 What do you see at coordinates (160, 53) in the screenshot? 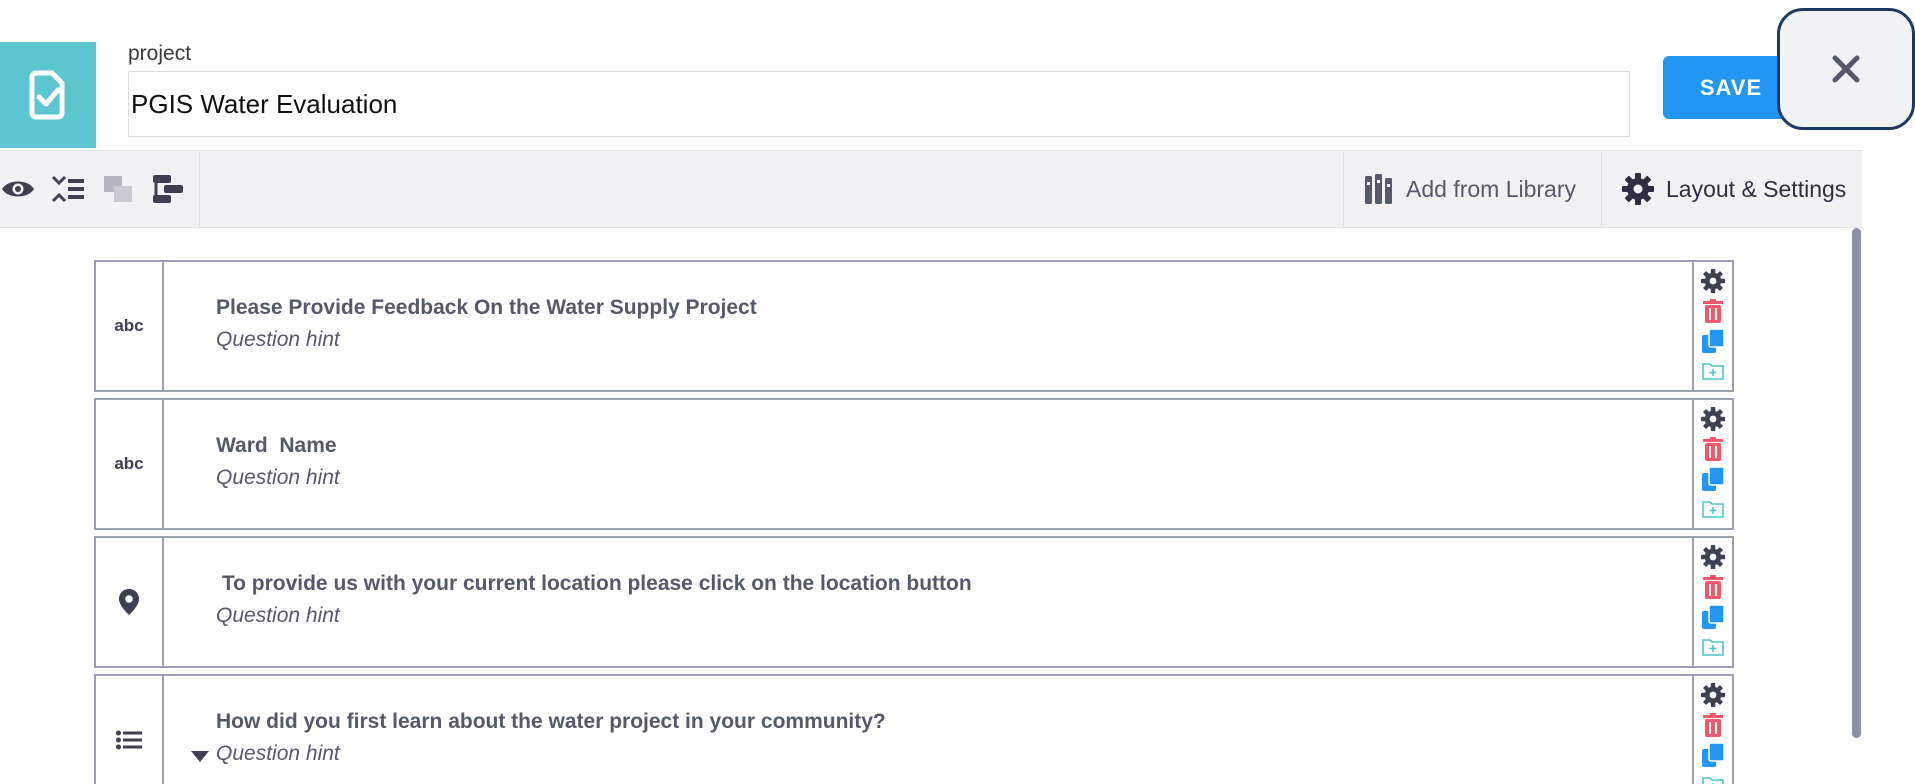
I see `project-label: project` at bounding box center [160, 53].